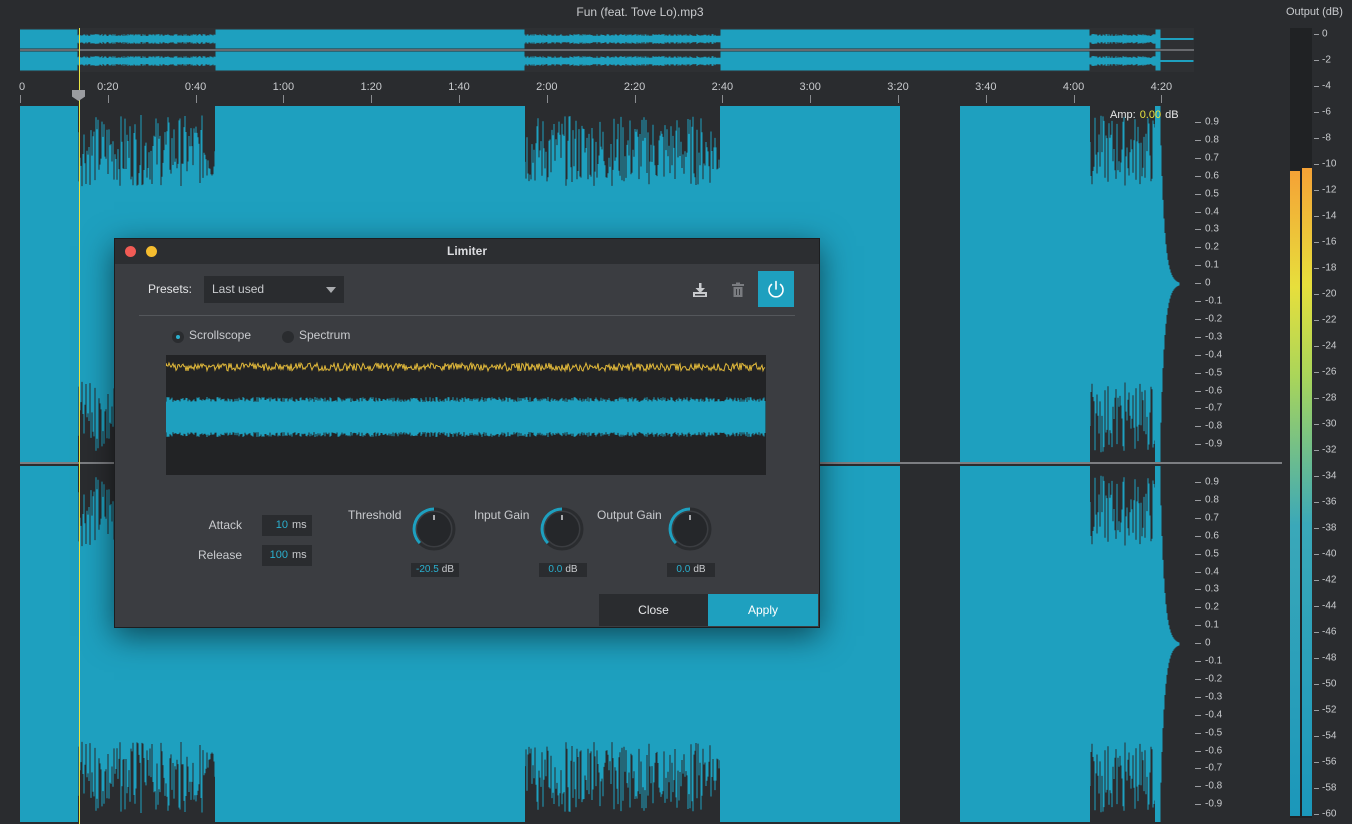 Image resolution: width=1352 pixels, height=824 pixels. What do you see at coordinates (1329, 294) in the screenshot?
I see `meter-db-label: -20` at bounding box center [1329, 294].